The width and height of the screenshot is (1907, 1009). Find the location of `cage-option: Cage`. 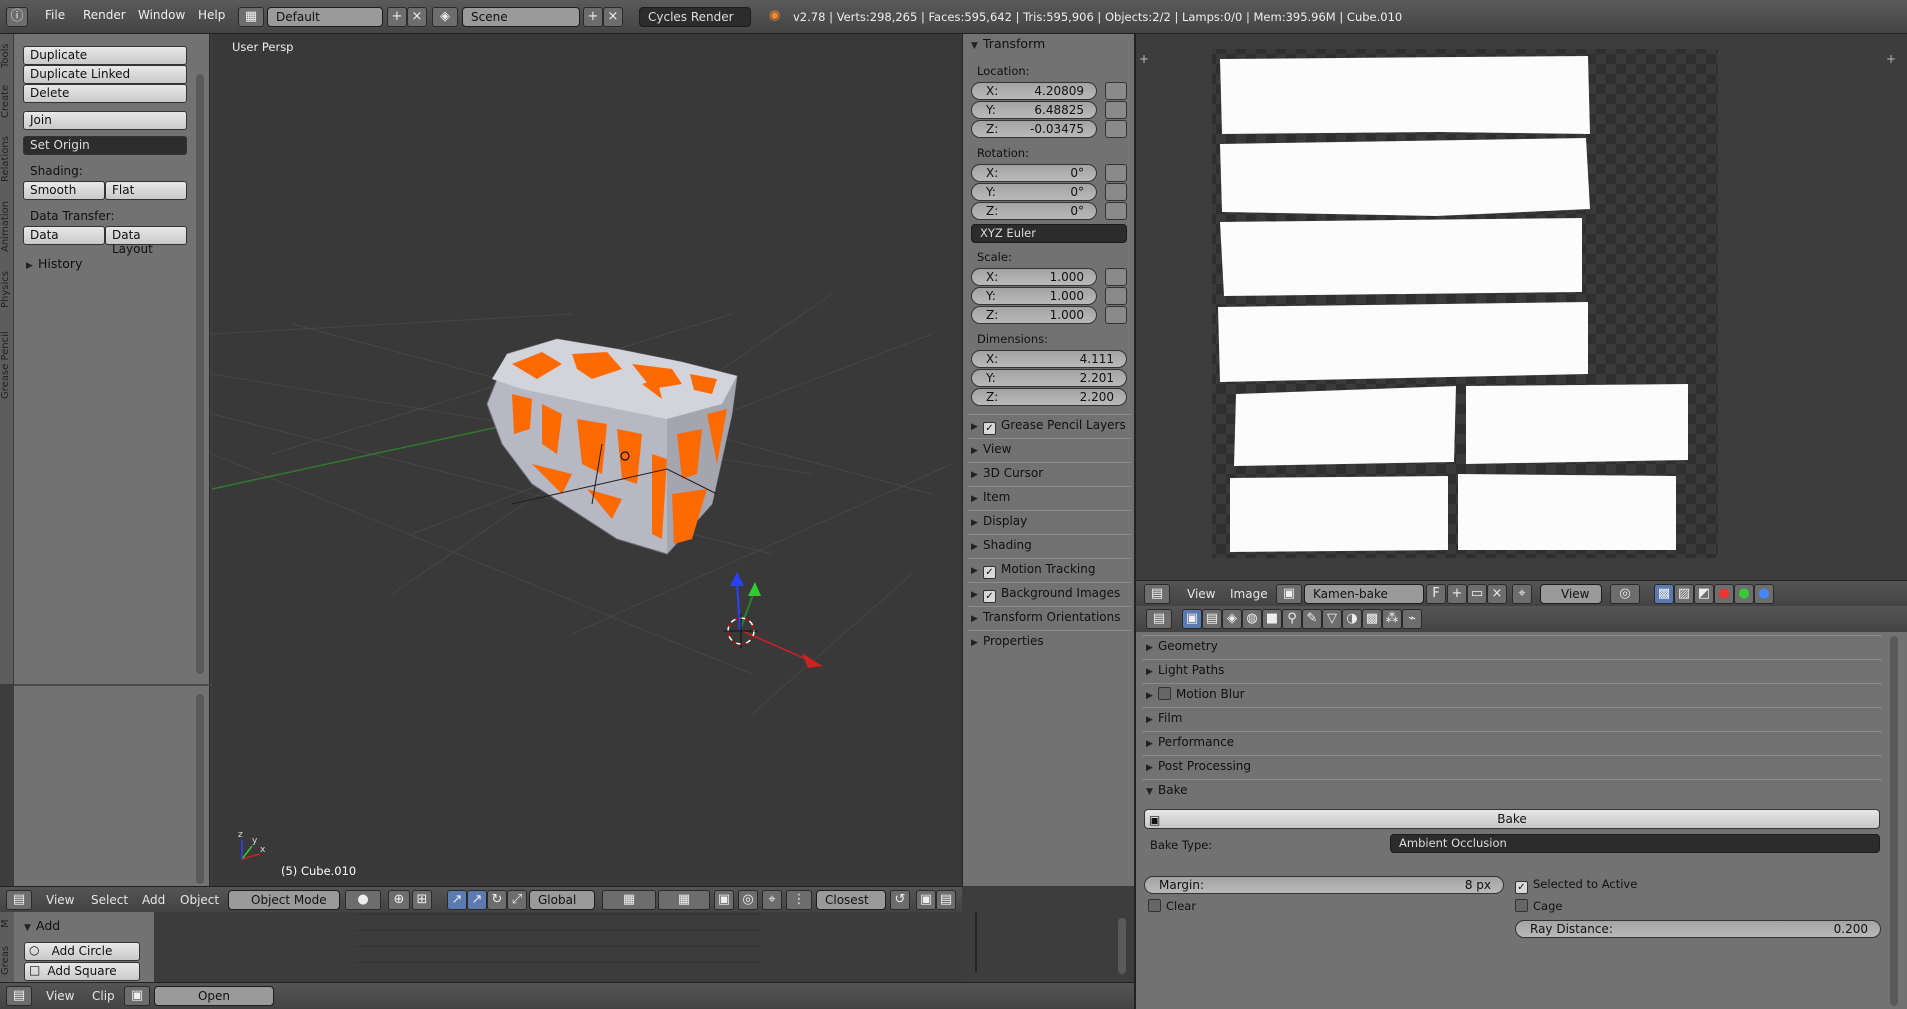

cage-option: Cage is located at coordinates (1538, 906).